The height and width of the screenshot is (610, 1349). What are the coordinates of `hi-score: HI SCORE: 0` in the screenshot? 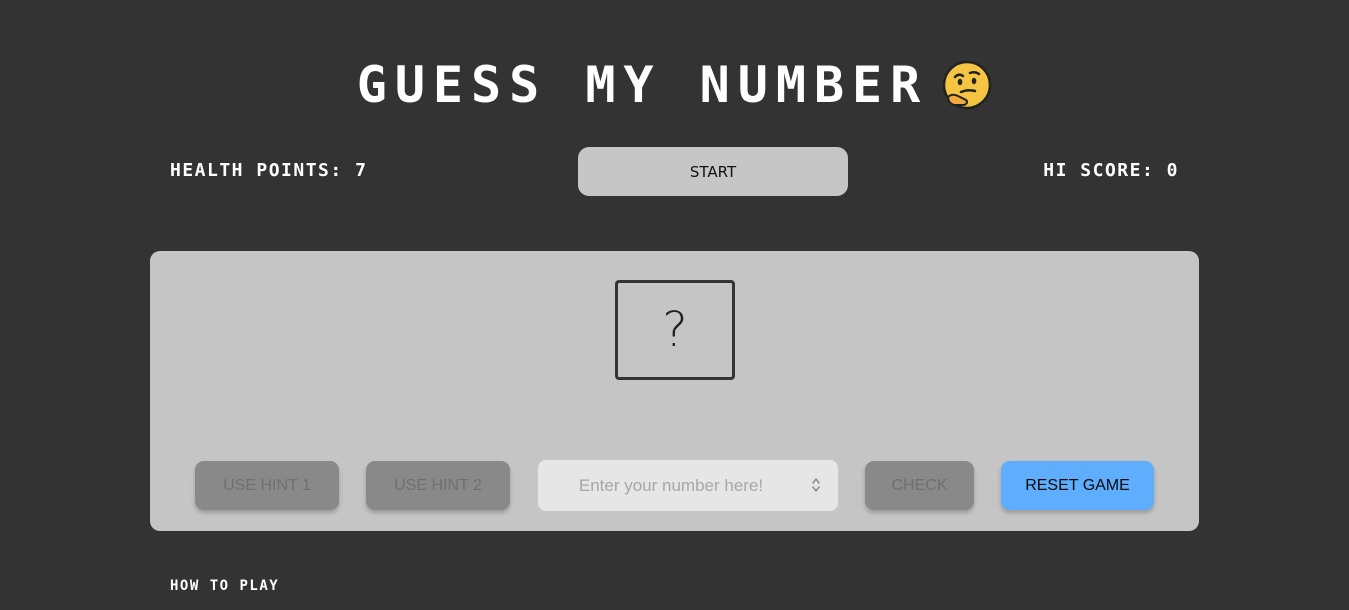 It's located at (1111, 171).